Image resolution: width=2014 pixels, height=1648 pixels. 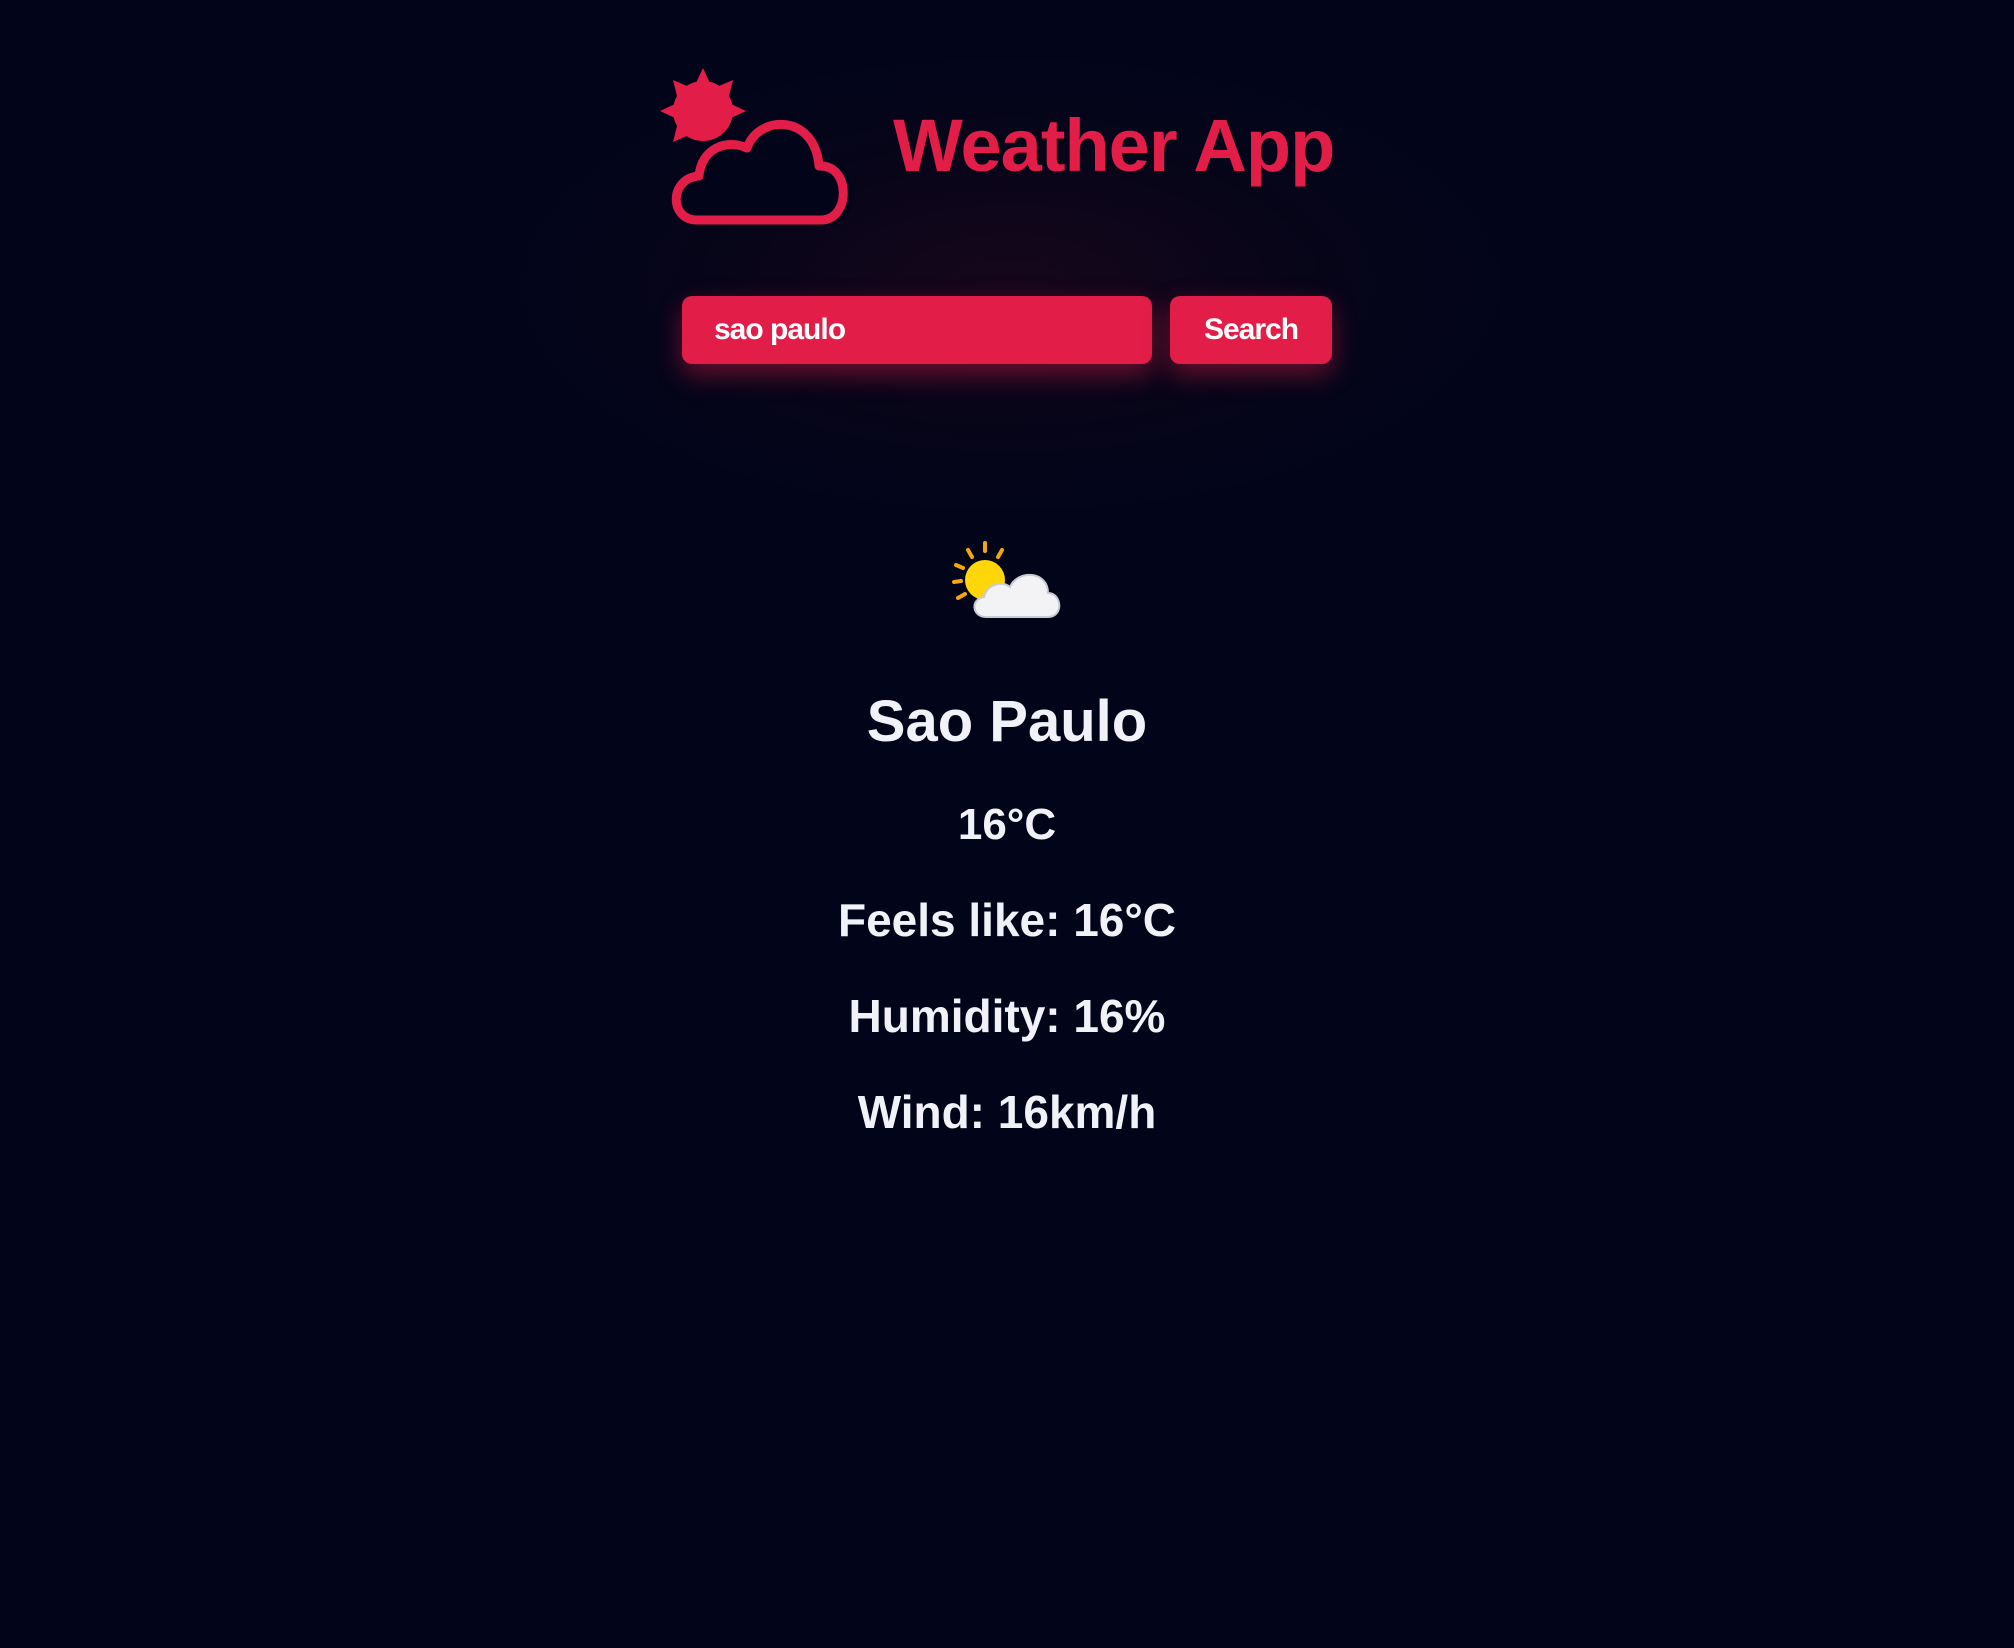 I want to click on temperature: 16°C, so click(x=1007, y=824).